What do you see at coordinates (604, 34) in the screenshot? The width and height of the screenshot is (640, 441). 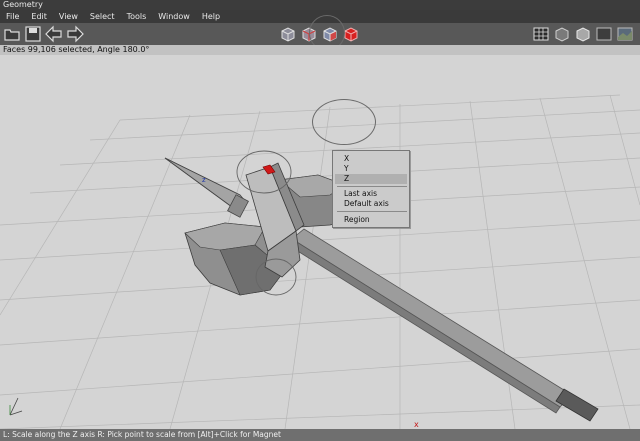 I see `shade-dark-icon` at bounding box center [604, 34].